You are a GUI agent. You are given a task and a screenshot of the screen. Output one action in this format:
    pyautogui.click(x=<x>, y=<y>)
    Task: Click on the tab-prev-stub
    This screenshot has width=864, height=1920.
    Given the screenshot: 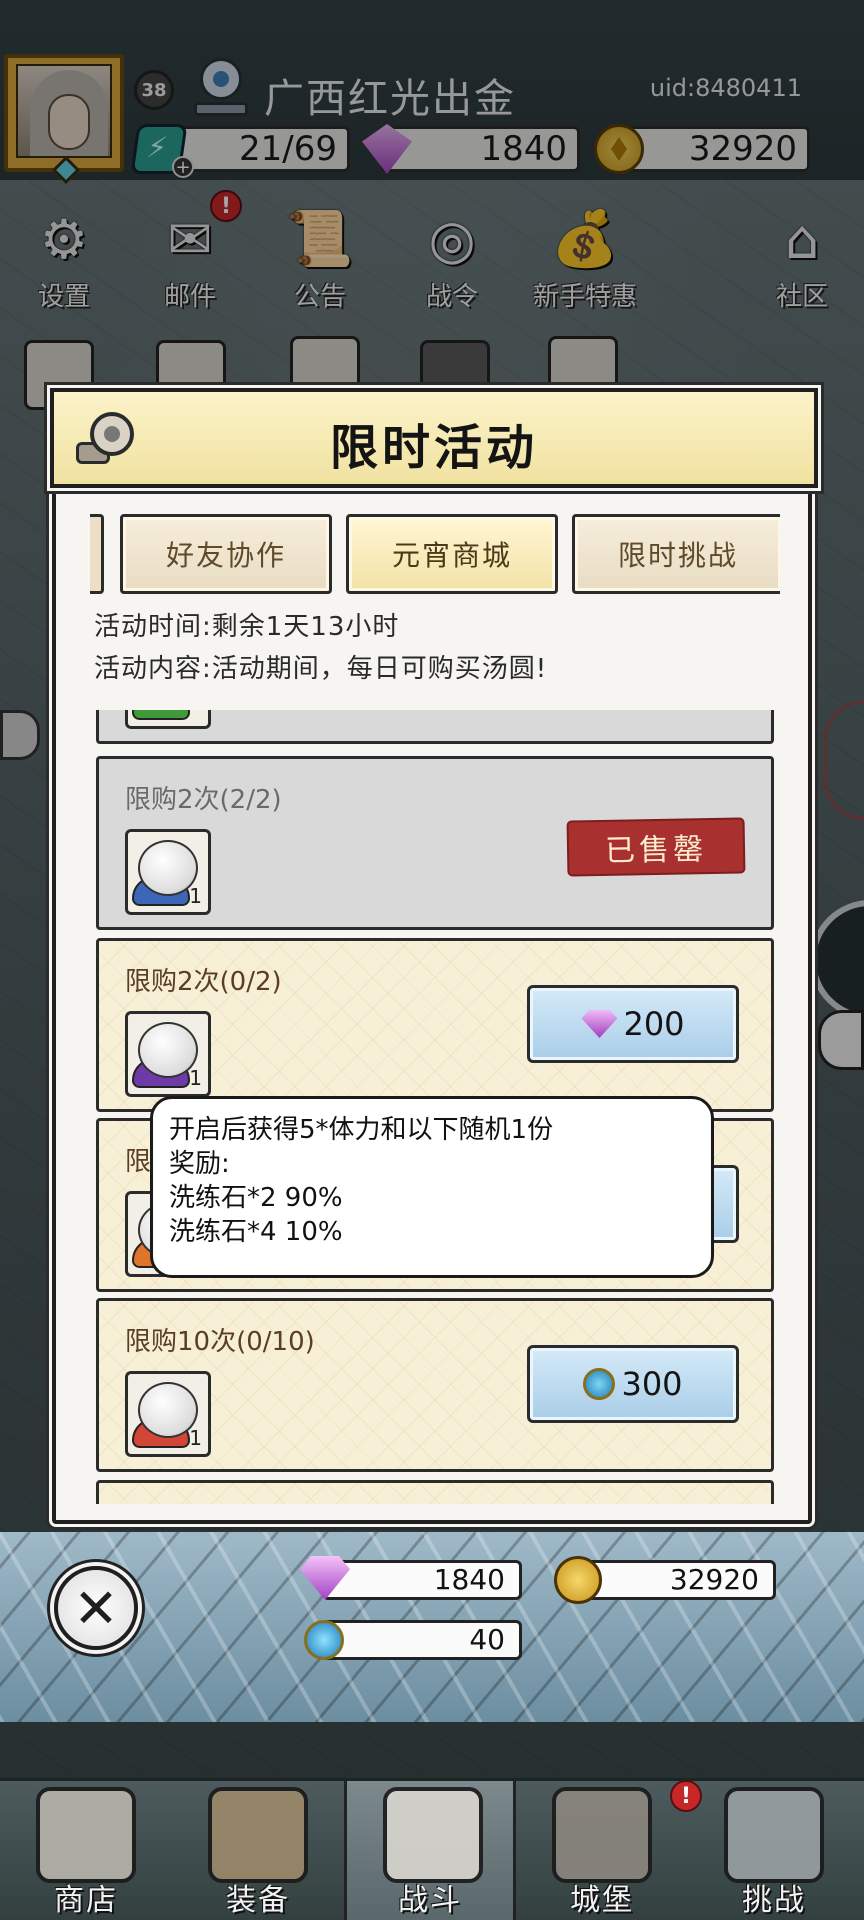 What is the action you would take?
    pyautogui.click(x=97, y=554)
    